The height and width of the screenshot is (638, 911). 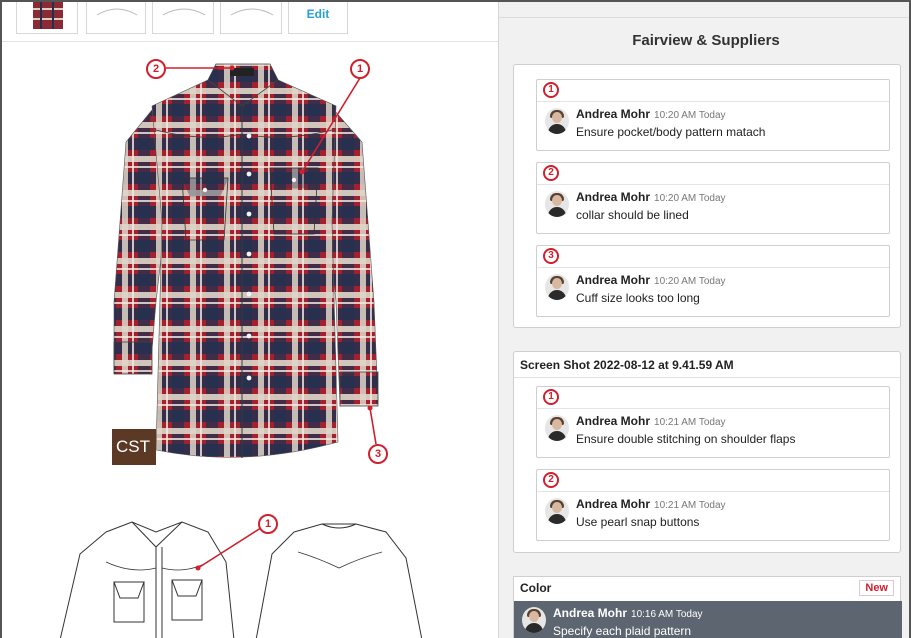 I want to click on comment-pin-badge: 3, so click(x=551, y=256).